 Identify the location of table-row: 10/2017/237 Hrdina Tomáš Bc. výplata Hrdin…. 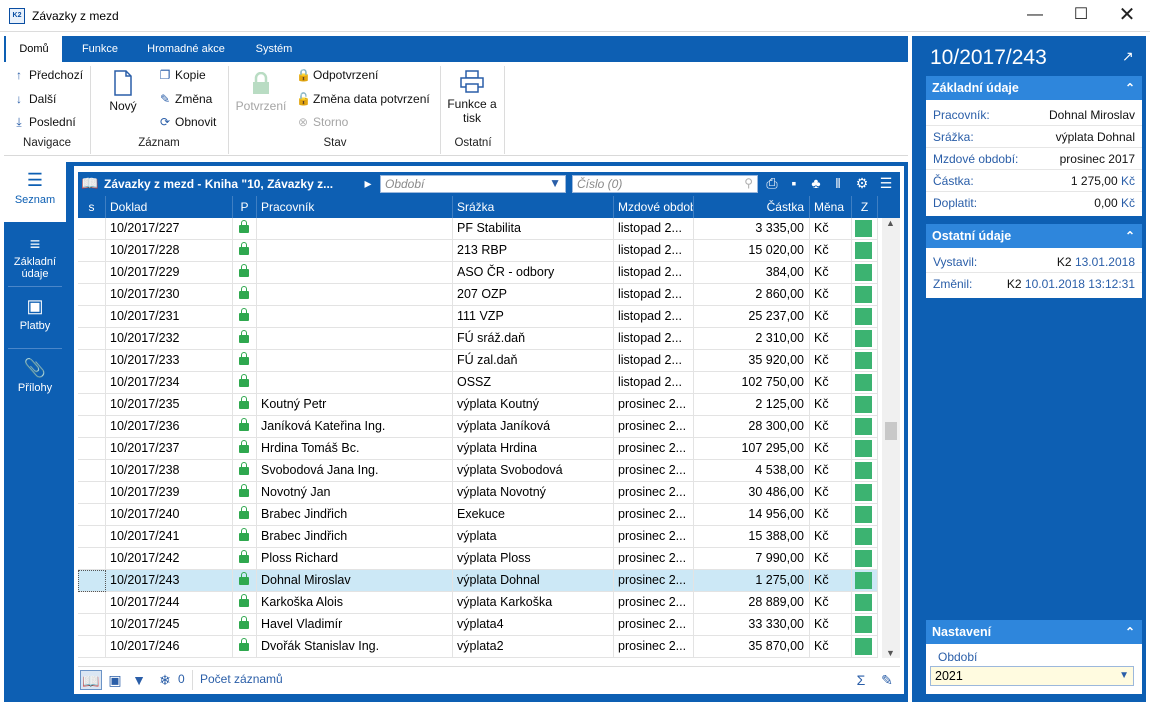
(478, 449).